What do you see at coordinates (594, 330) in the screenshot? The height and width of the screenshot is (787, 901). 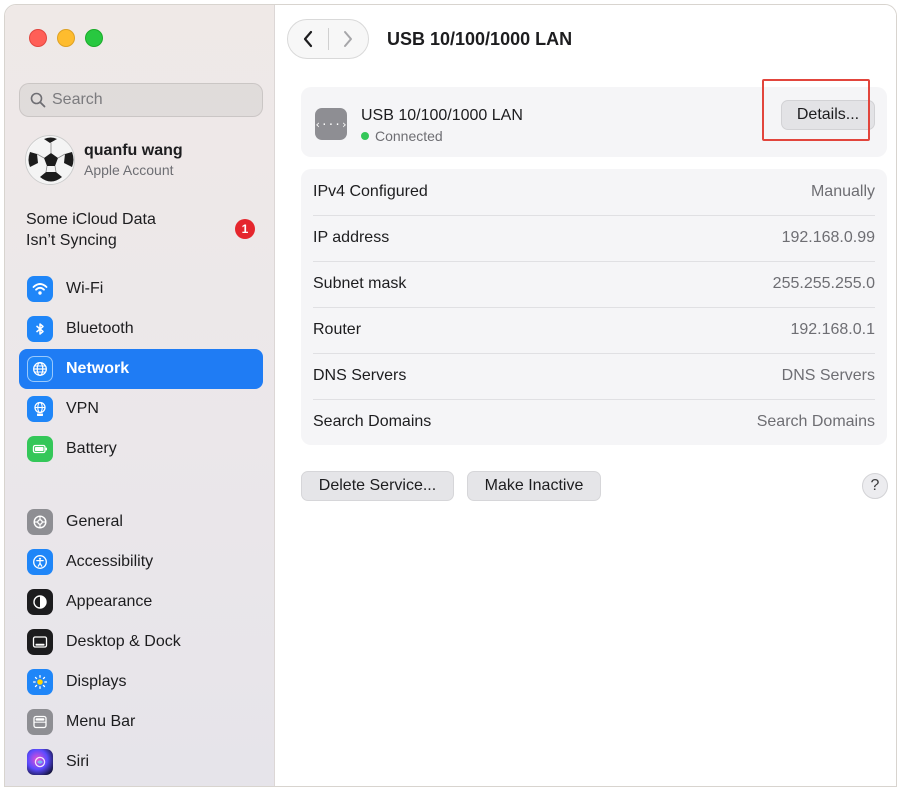 I see `info-row-router: Router 192.168.0.1` at bounding box center [594, 330].